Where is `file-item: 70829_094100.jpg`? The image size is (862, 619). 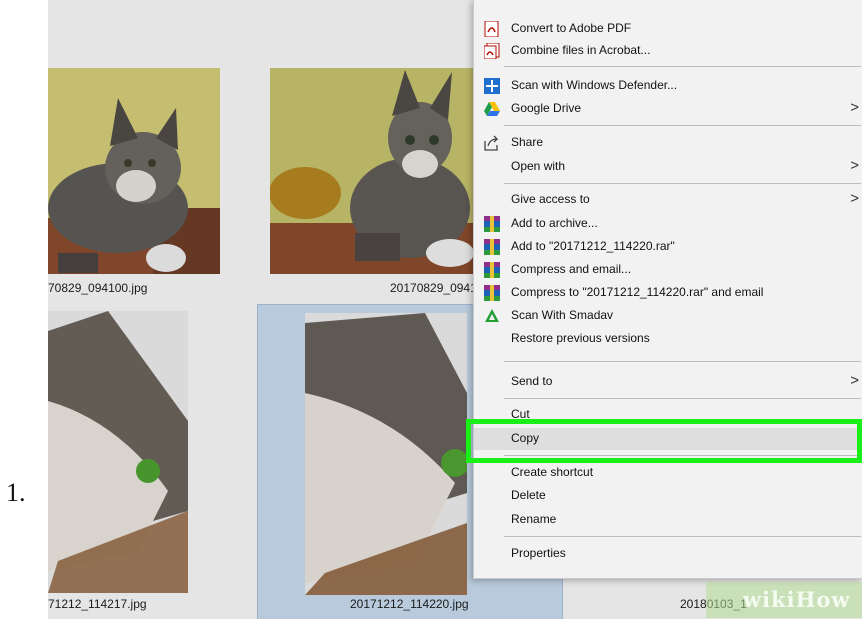 file-item: 70829_094100.jpg is located at coordinates (134, 183).